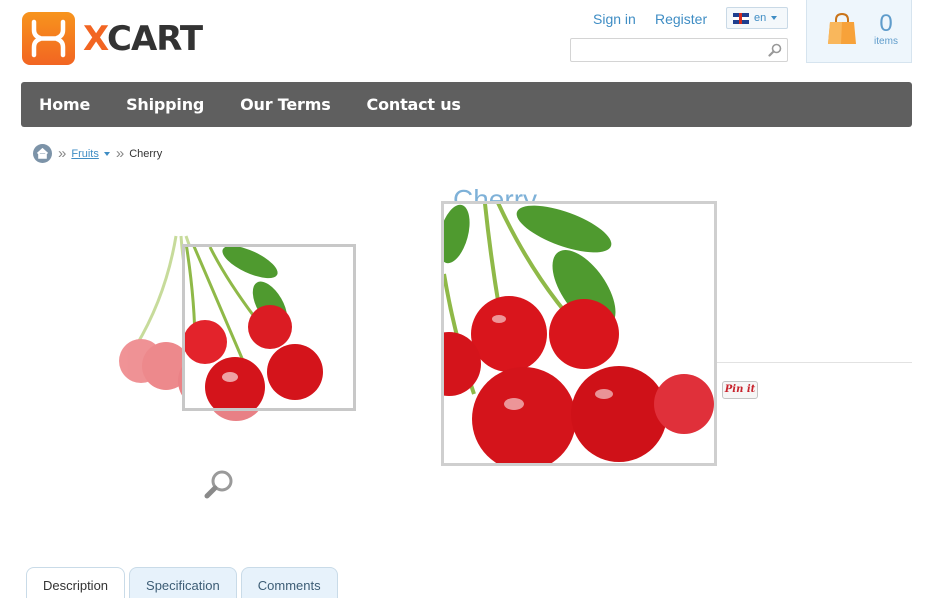 This screenshot has width=950, height=598. I want to click on breadcrumb-current: Cherry, so click(146, 153).